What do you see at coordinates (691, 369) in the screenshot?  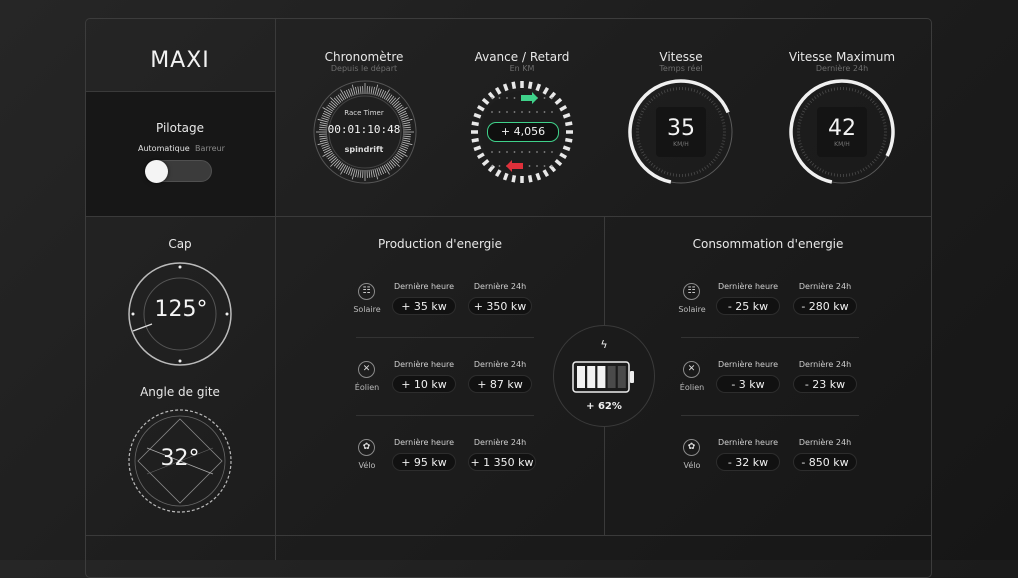 I see `wind-icon: ✕` at bounding box center [691, 369].